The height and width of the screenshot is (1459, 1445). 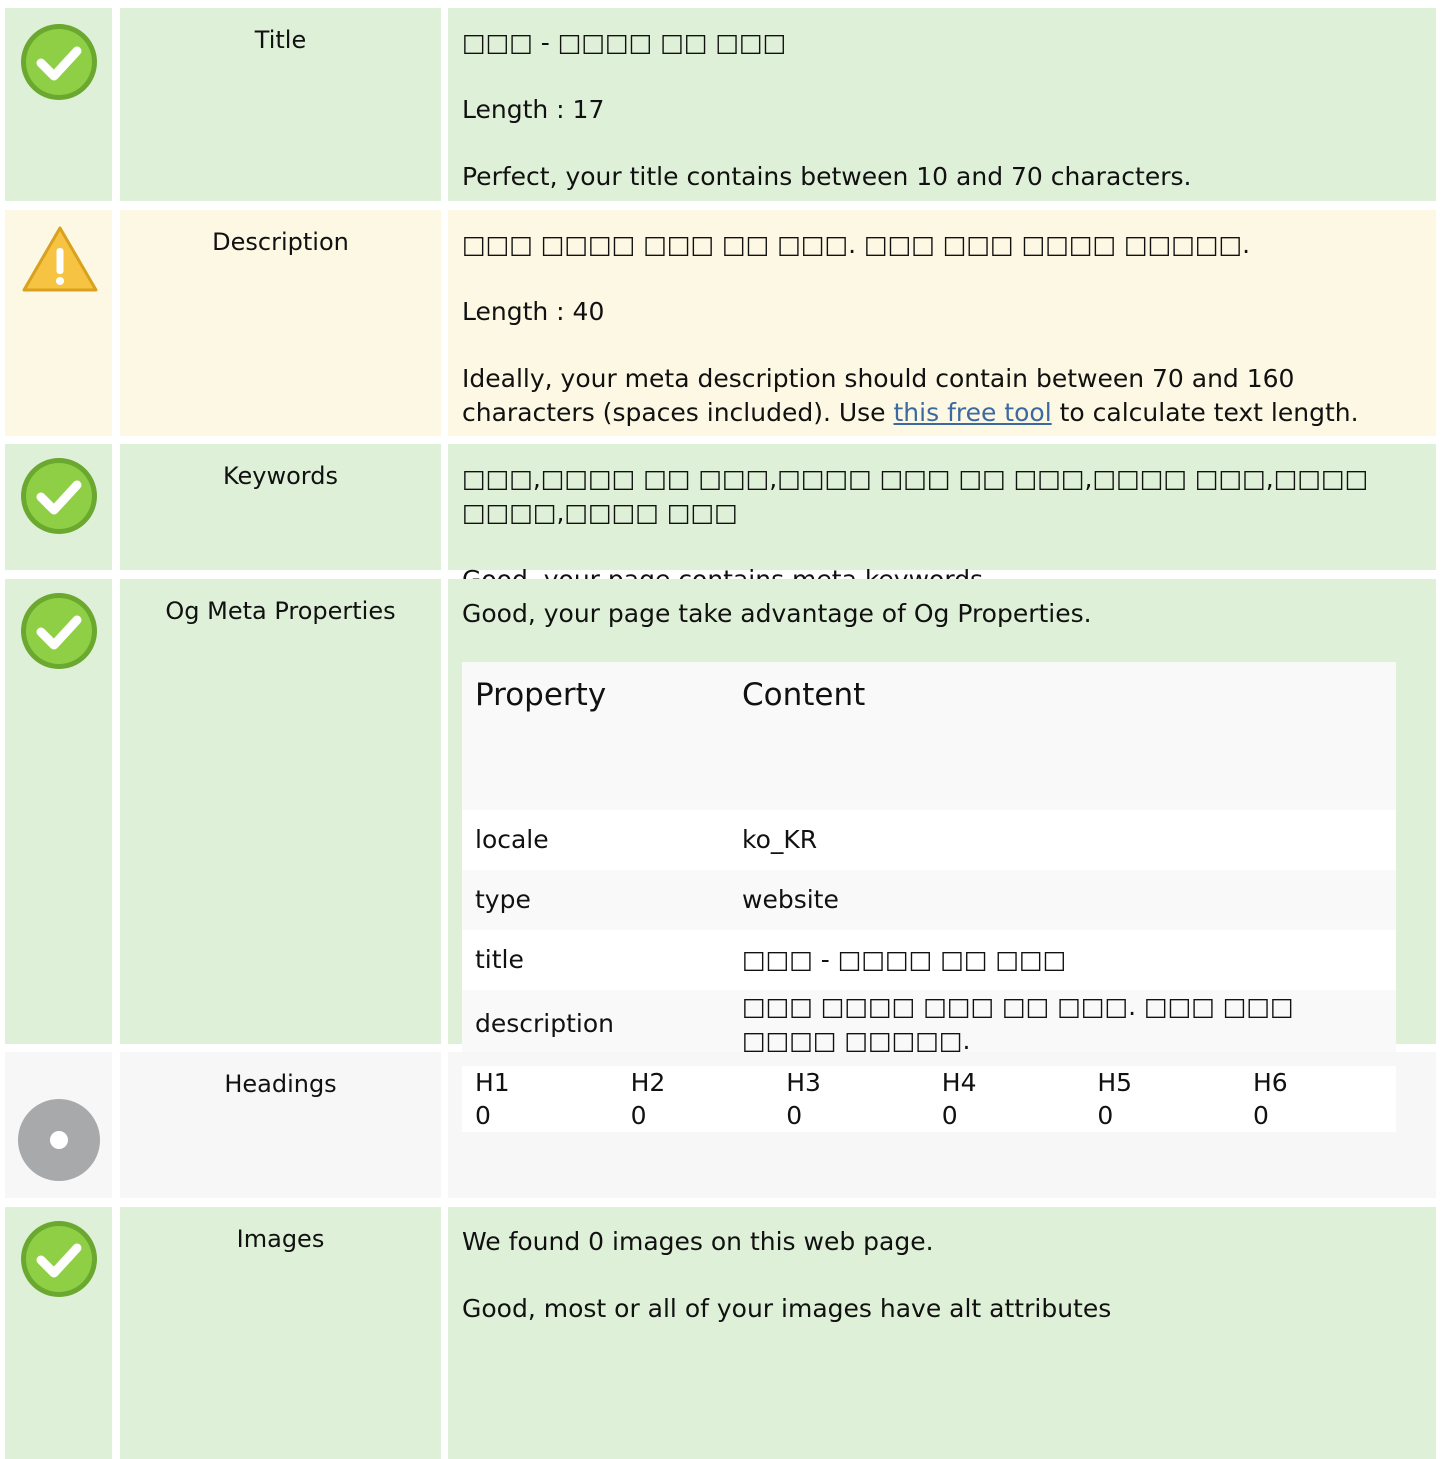 I want to click on og-property-cell: title, so click(x=595, y=960).